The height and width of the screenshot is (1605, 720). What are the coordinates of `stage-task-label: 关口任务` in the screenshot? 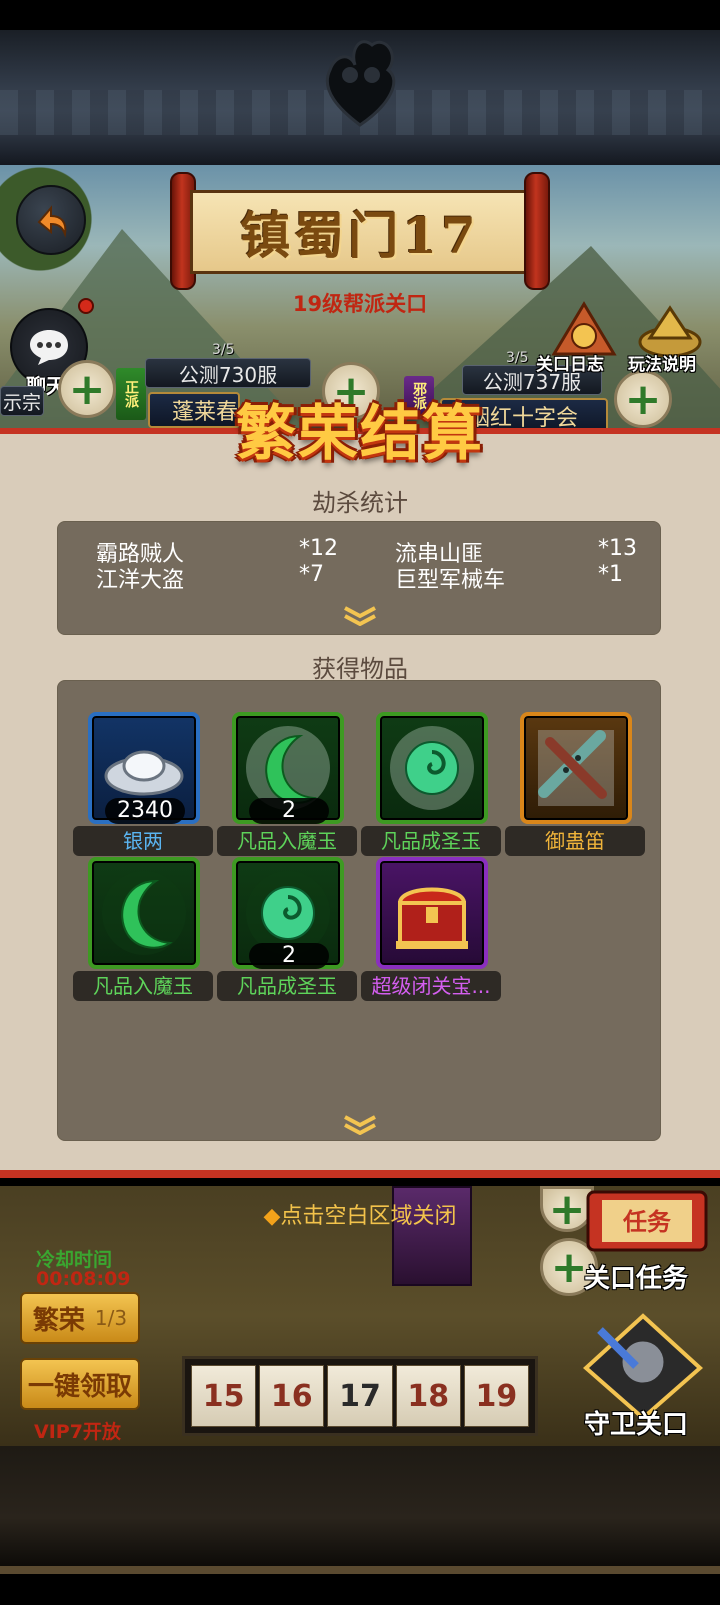 It's located at (636, 1276).